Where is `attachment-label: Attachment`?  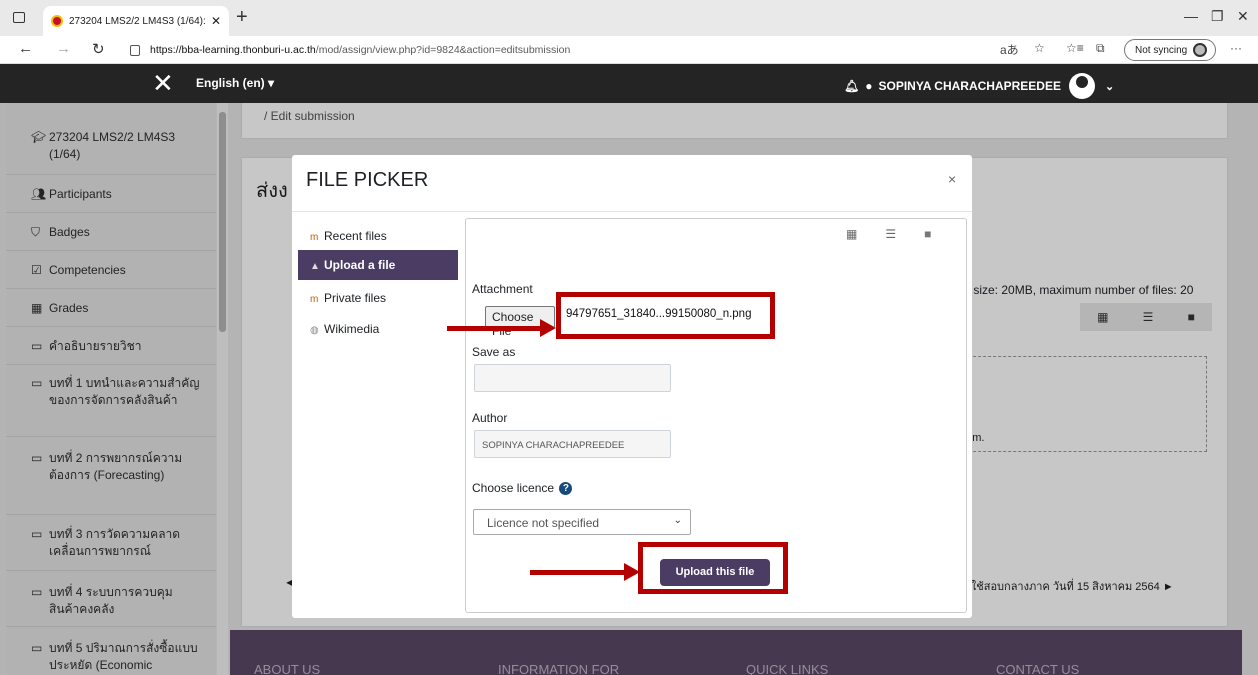 attachment-label: Attachment is located at coordinates (502, 289).